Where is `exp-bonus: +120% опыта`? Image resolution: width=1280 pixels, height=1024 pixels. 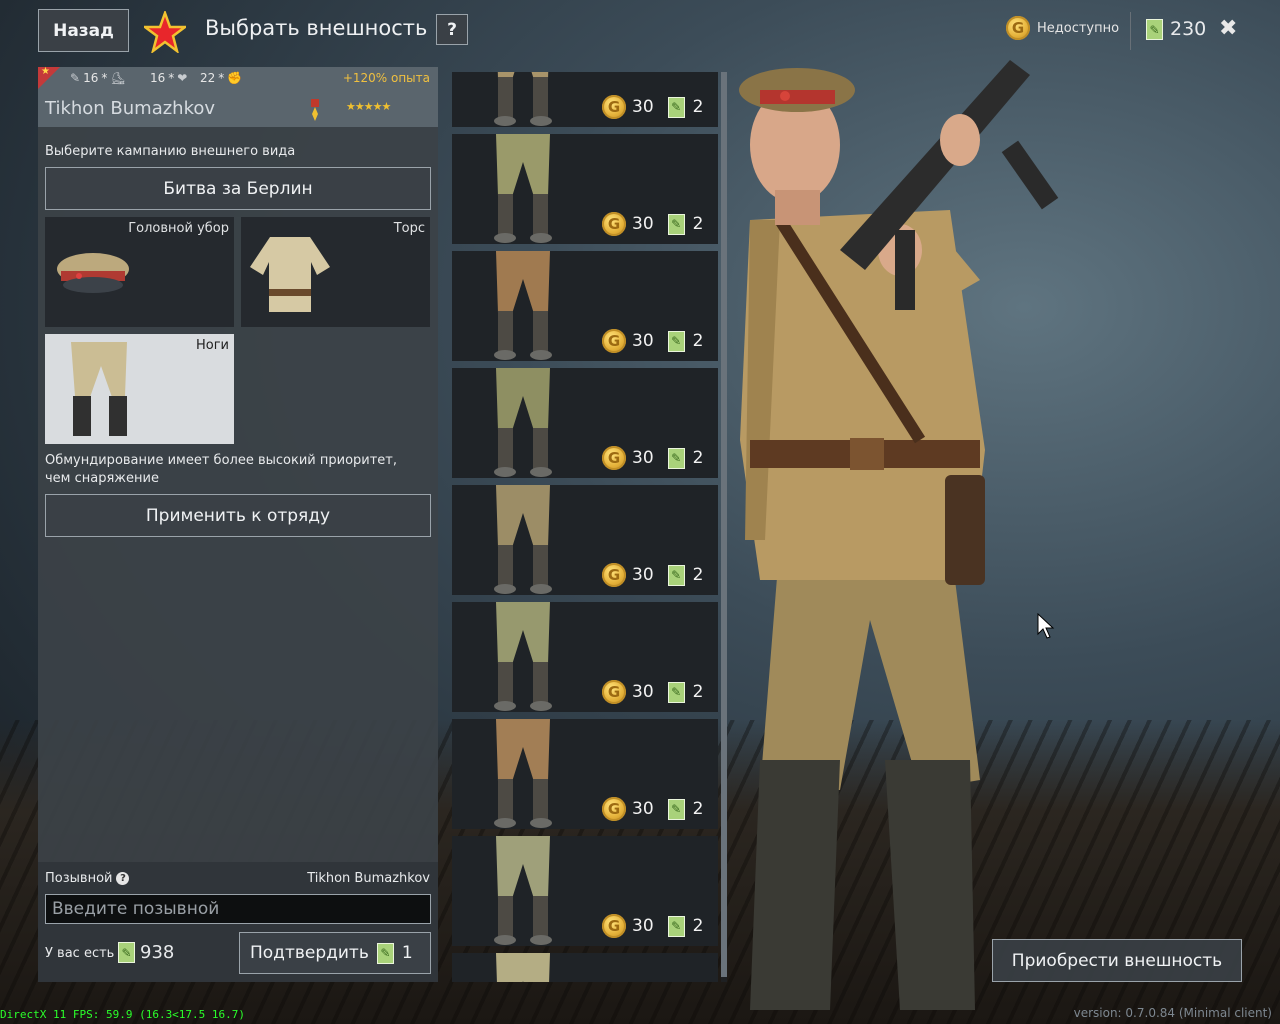 exp-bonus: +120% опыта is located at coordinates (386, 78).